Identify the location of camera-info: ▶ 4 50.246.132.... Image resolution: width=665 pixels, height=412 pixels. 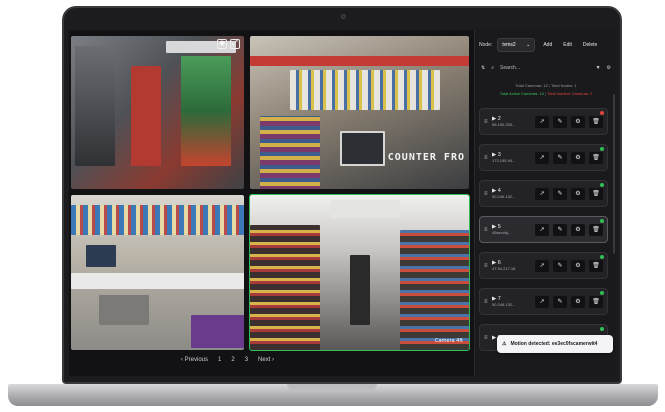
(513, 194).